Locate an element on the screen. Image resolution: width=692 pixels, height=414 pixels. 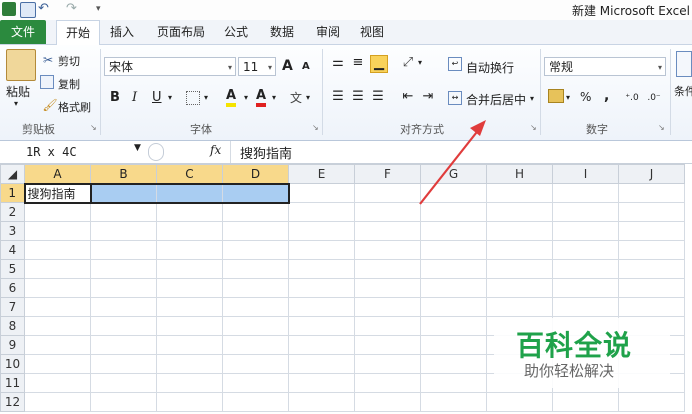
watermark: 百科全说 助你轻松解决 is located at coordinates (582, 353).